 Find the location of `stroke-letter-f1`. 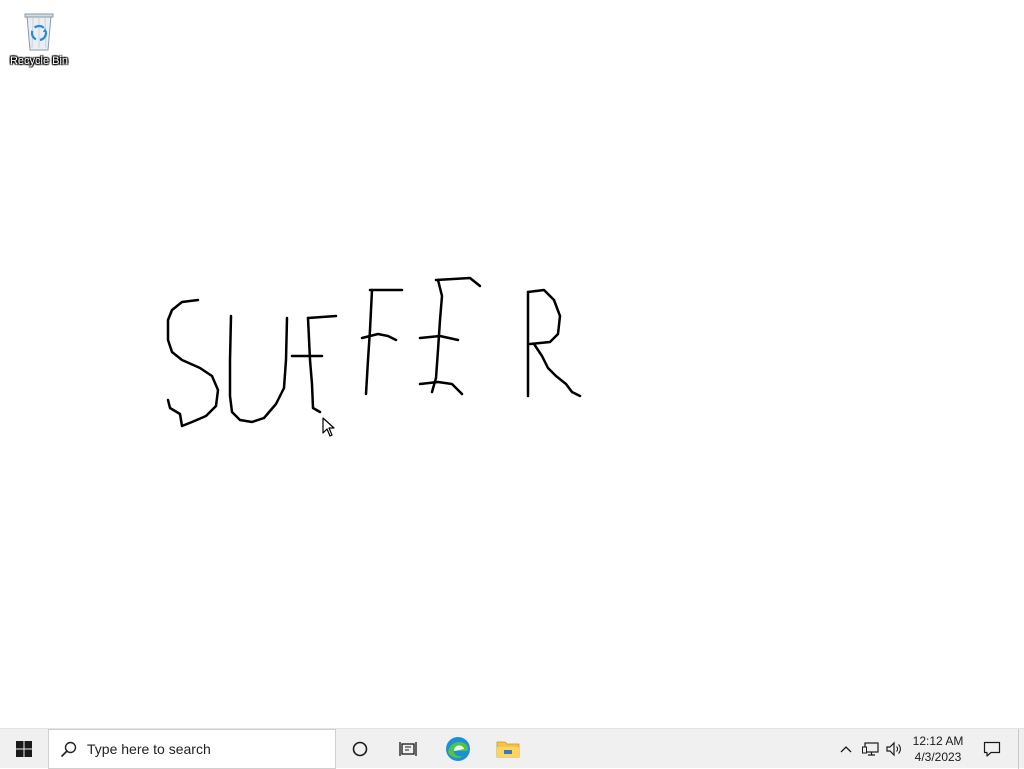

stroke-letter-f1 is located at coordinates (322, 317).